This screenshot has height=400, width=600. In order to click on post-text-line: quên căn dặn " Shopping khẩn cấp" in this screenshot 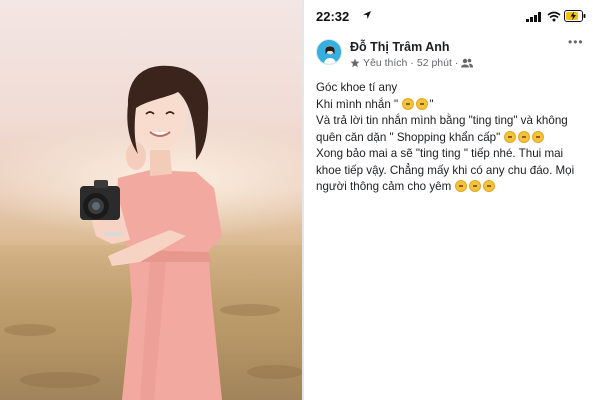, I will do `click(452, 138)`.